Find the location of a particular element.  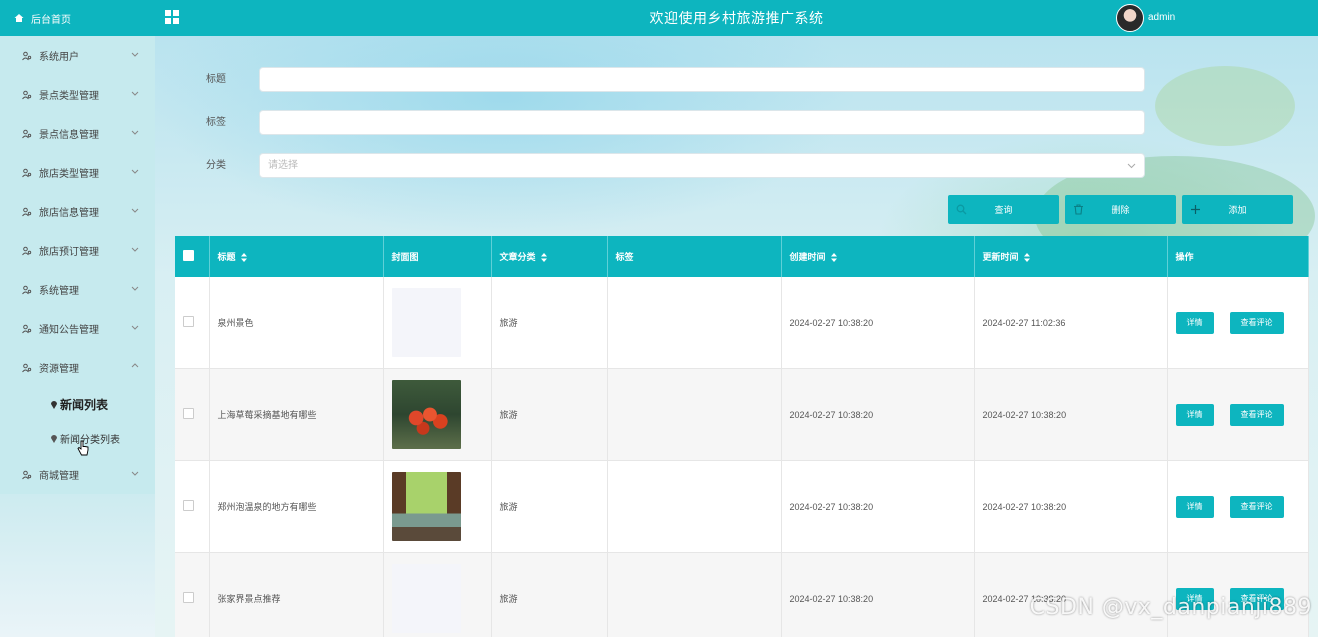

title-cell: 泉州景色 is located at coordinates (296, 323).